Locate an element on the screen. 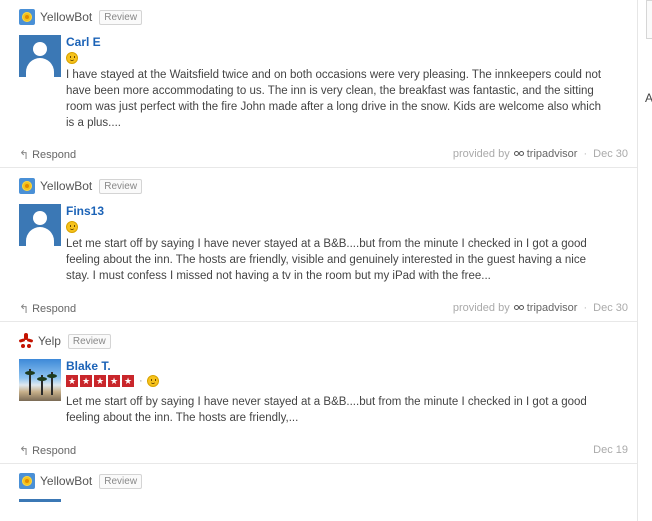 Image resolution: width=652 pixels, height=521 pixels. reviewer-name: Blake T. is located at coordinates (88, 366).